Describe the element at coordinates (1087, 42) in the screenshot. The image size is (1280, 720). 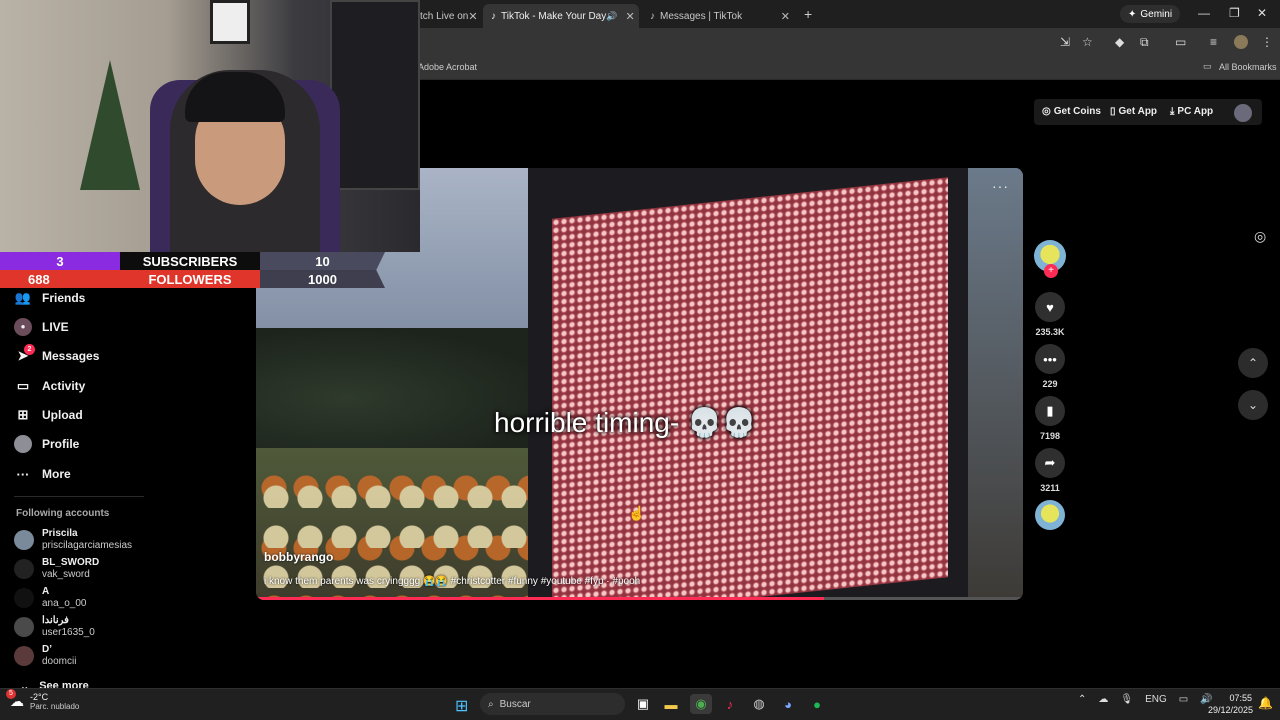
I see `star-icon: ☆` at that location.